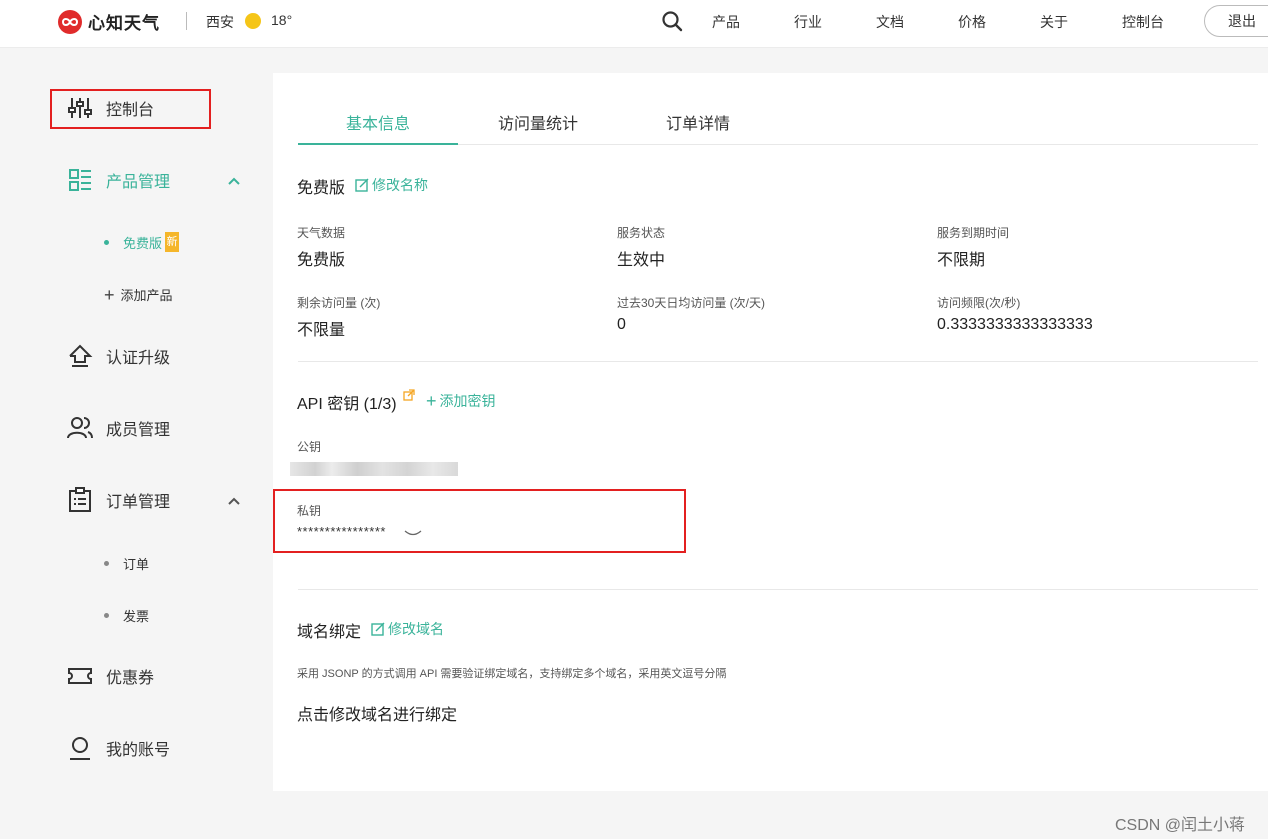  What do you see at coordinates (726, 22) in the screenshot?
I see `nav-products: 产品` at bounding box center [726, 22].